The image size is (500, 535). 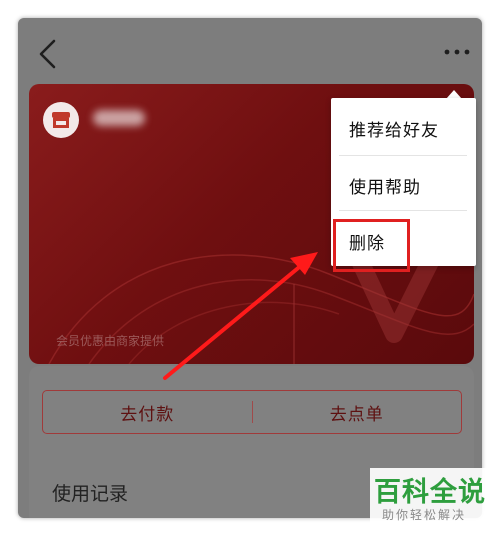 What do you see at coordinates (430, 492) in the screenshot?
I see `watermark-title: 百科全说` at bounding box center [430, 492].